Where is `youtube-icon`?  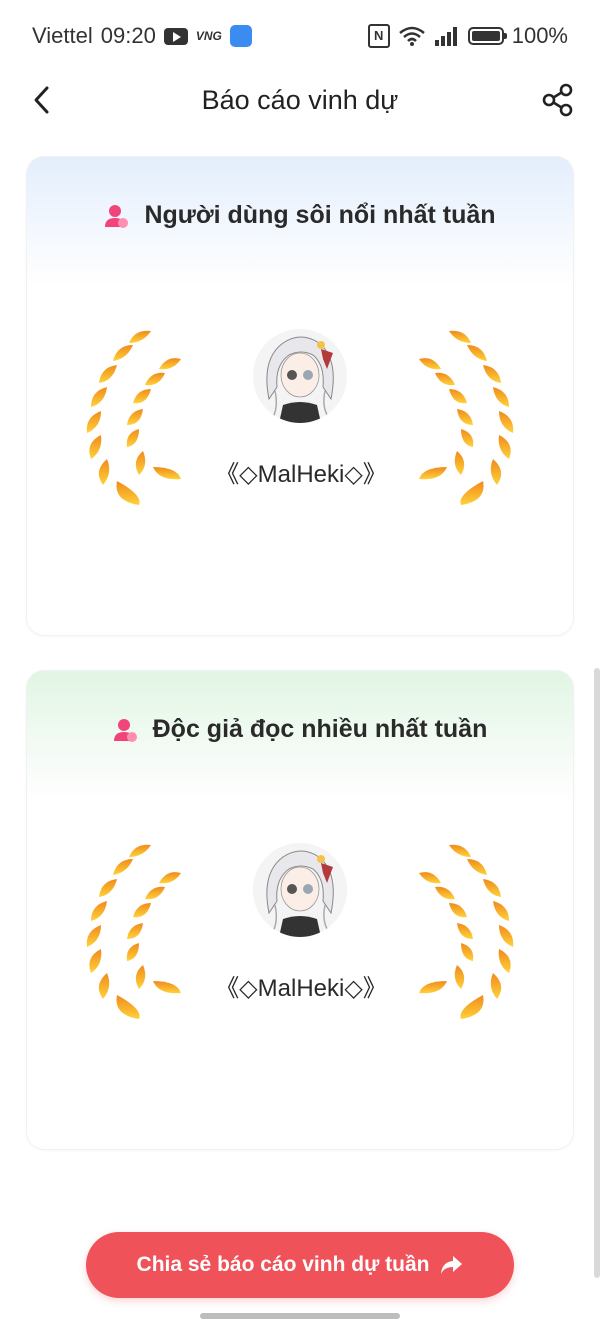 youtube-icon is located at coordinates (175, 36).